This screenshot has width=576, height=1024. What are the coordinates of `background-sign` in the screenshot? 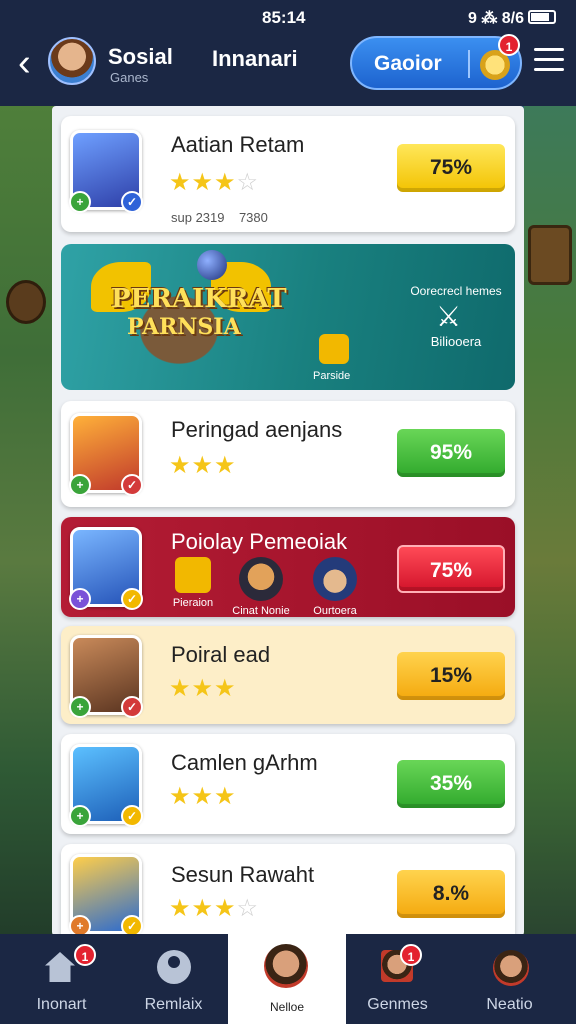 It's located at (550, 255).